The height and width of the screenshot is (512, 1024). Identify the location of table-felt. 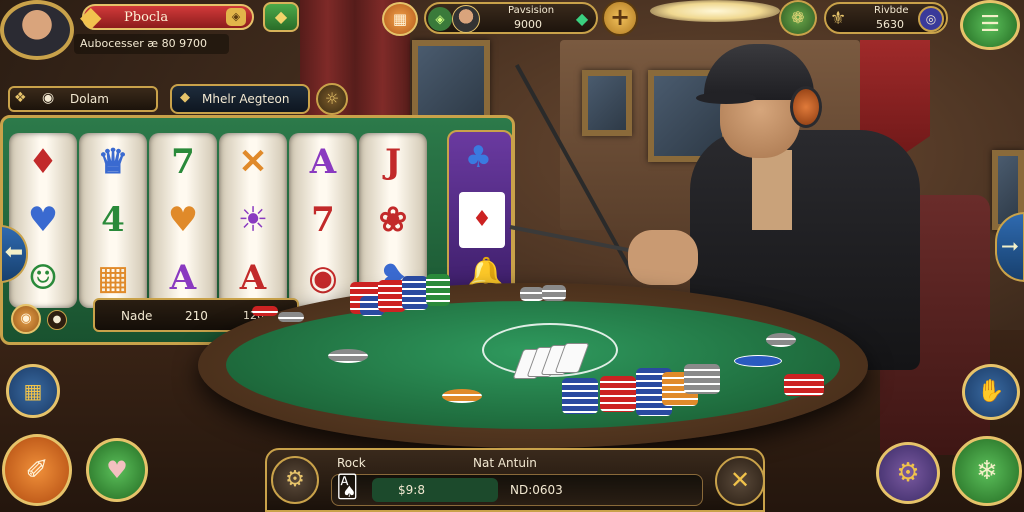
(533, 365).